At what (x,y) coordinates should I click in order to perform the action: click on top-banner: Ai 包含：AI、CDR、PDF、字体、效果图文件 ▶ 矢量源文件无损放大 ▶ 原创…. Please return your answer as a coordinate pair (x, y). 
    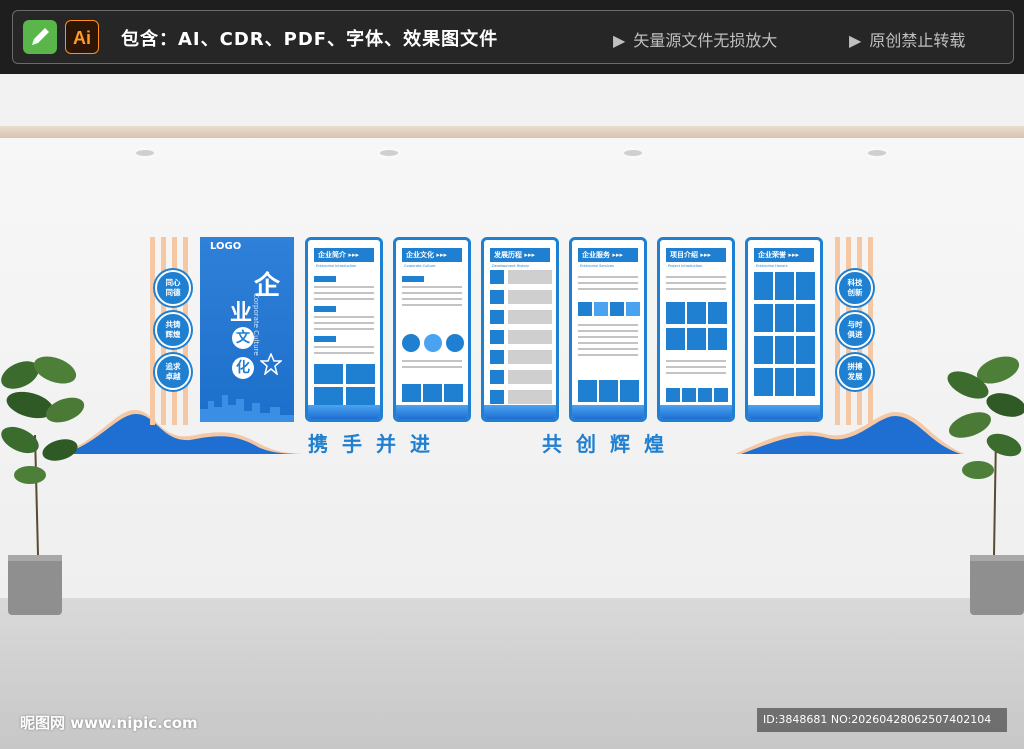
    Looking at the image, I should click on (512, 37).